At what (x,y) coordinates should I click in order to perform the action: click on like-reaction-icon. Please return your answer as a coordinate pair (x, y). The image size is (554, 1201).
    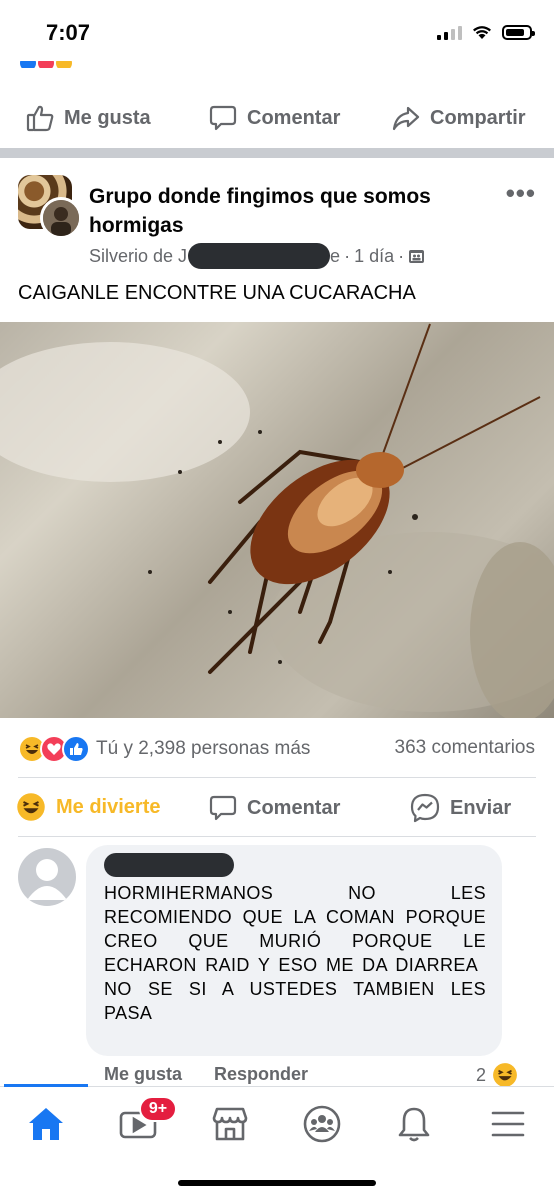
    Looking at the image, I should click on (76, 749).